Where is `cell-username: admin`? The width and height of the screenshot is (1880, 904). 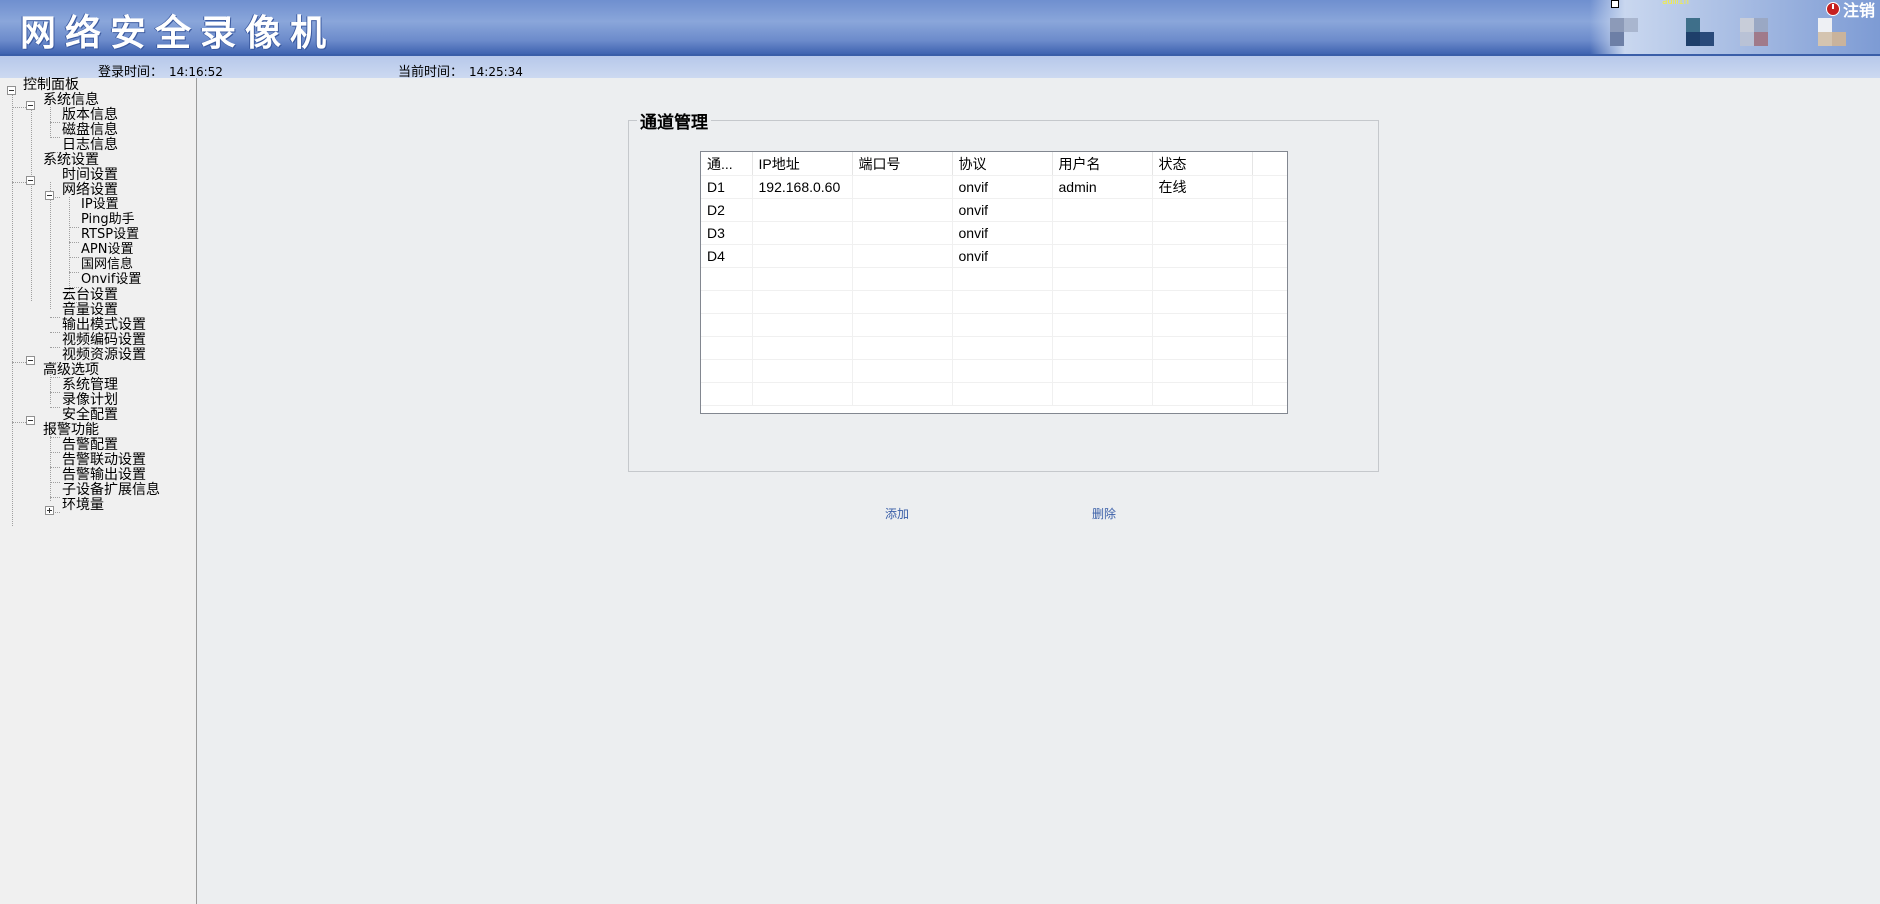 cell-username: admin is located at coordinates (1102, 187).